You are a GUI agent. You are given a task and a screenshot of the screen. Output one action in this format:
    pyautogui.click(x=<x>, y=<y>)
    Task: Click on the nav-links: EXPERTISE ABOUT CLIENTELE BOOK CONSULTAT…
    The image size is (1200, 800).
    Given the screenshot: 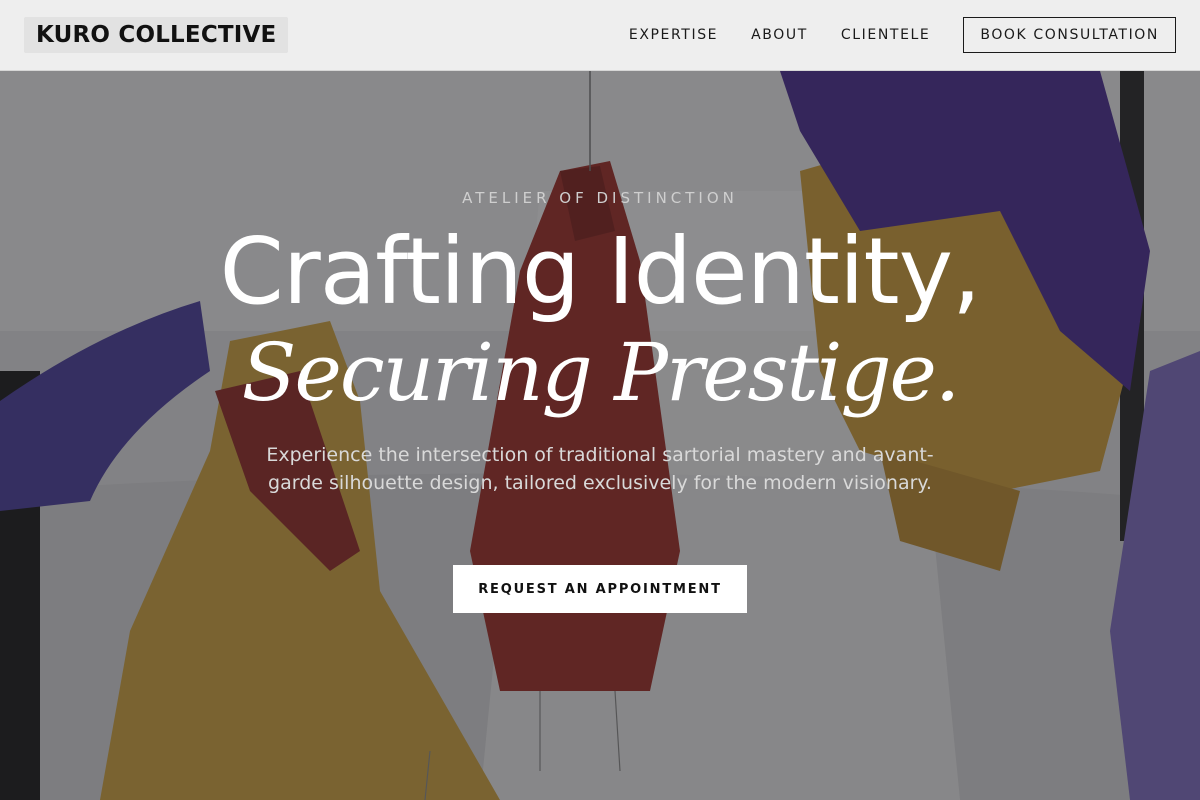 What is the action you would take?
    pyautogui.click(x=902, y=35)
    